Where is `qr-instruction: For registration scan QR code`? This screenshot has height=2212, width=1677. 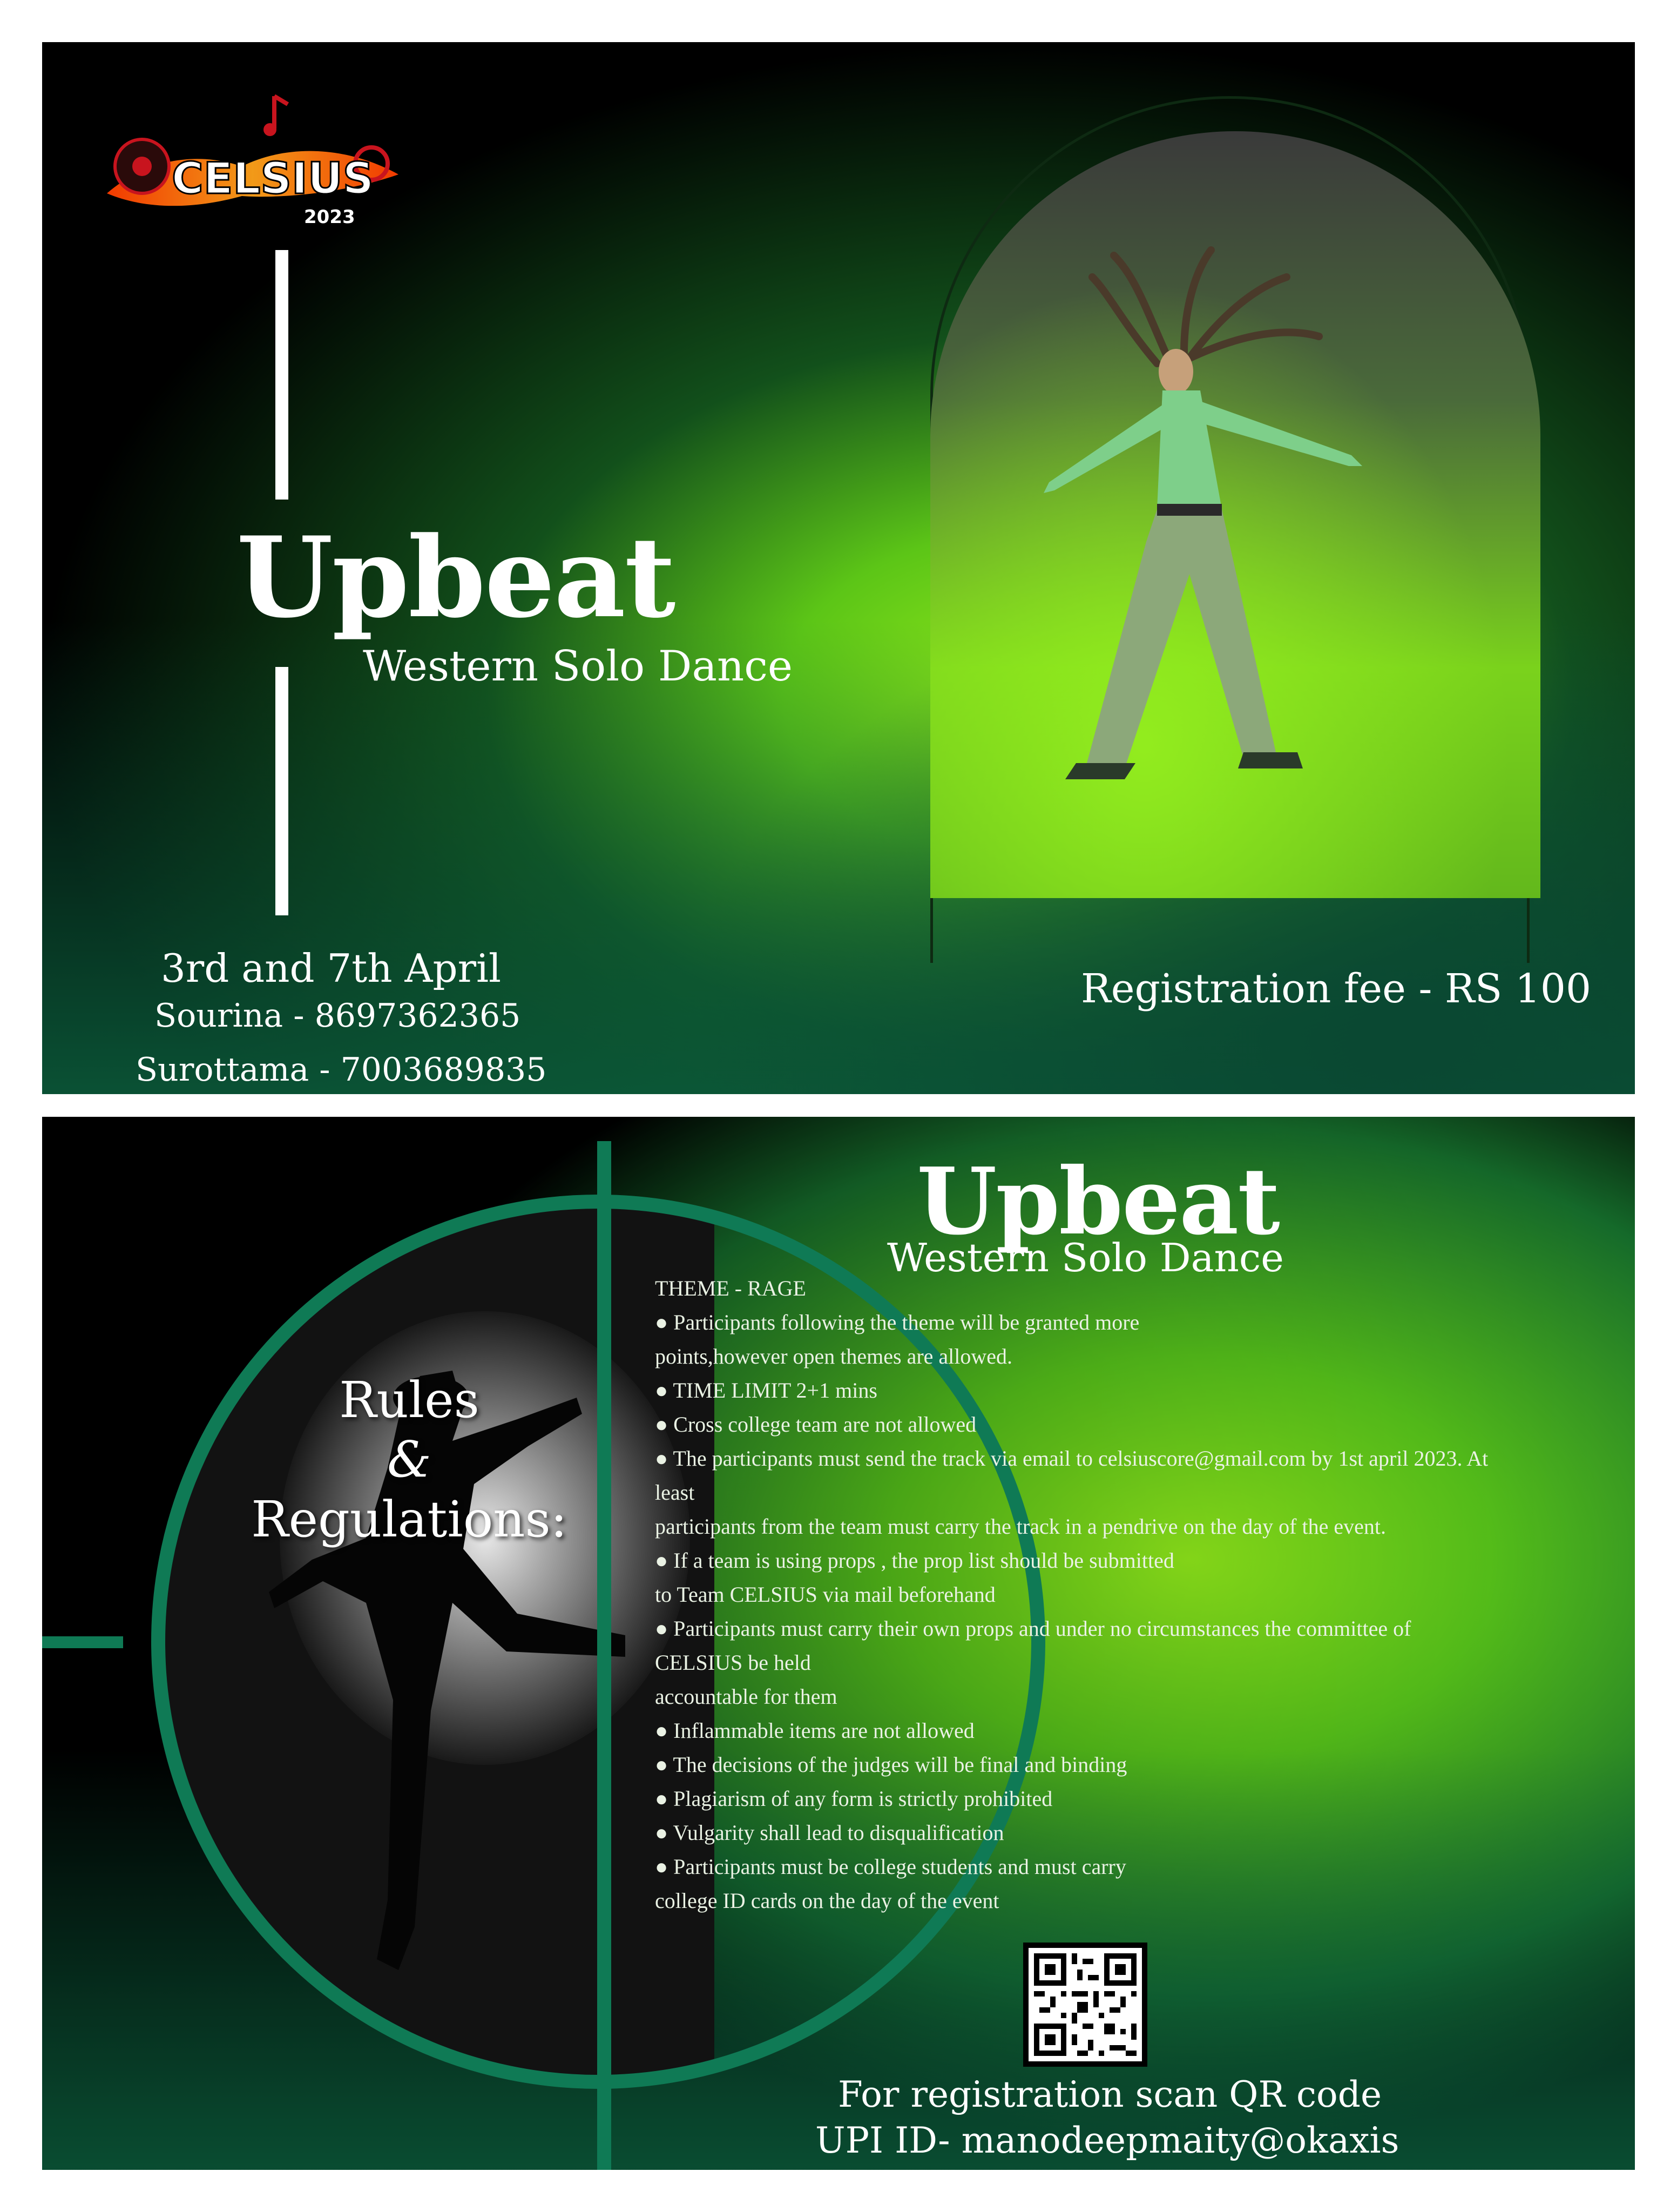 qr-instruction: For registration scan QR code is located at coordinates (1110, 2094).